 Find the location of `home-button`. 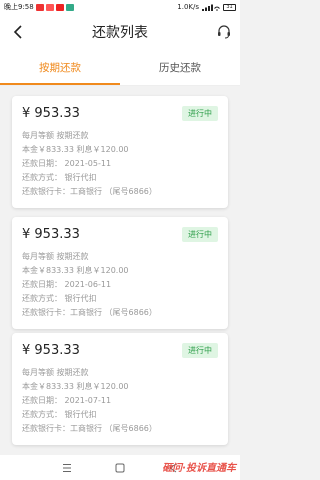

home-button is located at coordinates (120, 468).